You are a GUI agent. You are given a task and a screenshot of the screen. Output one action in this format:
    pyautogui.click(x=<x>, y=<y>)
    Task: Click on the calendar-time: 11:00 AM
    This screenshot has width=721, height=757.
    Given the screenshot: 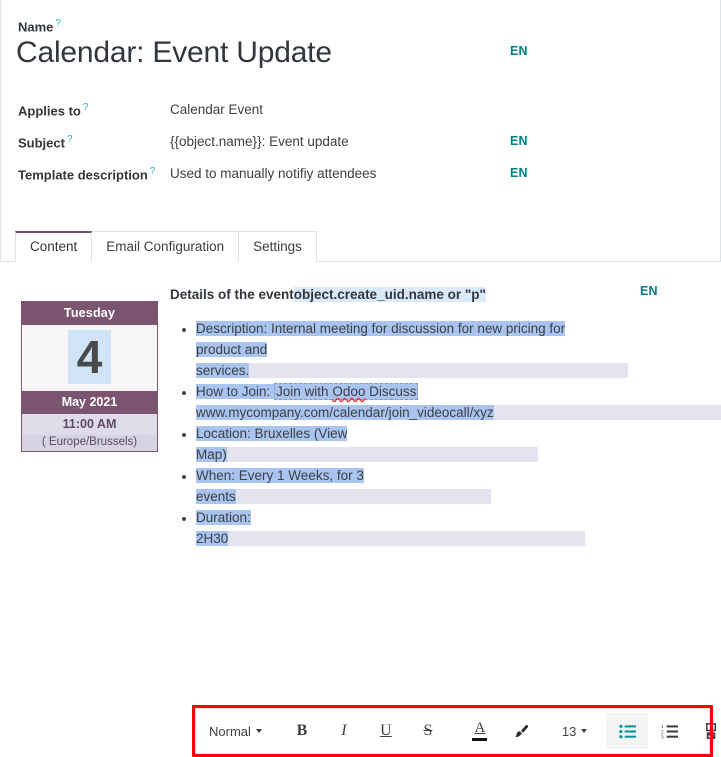 What is the action you would take?
    pyautogui.click(x=89, y=424)
    